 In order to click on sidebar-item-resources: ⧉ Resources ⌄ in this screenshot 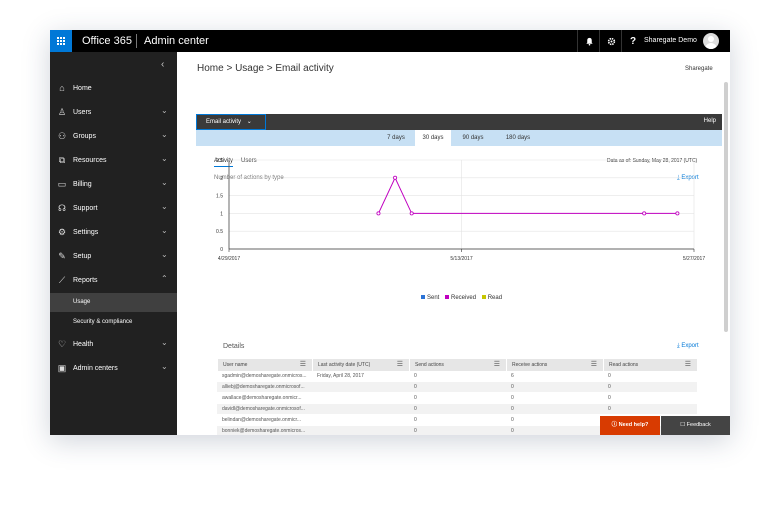, I will do `click(113, 160)`.